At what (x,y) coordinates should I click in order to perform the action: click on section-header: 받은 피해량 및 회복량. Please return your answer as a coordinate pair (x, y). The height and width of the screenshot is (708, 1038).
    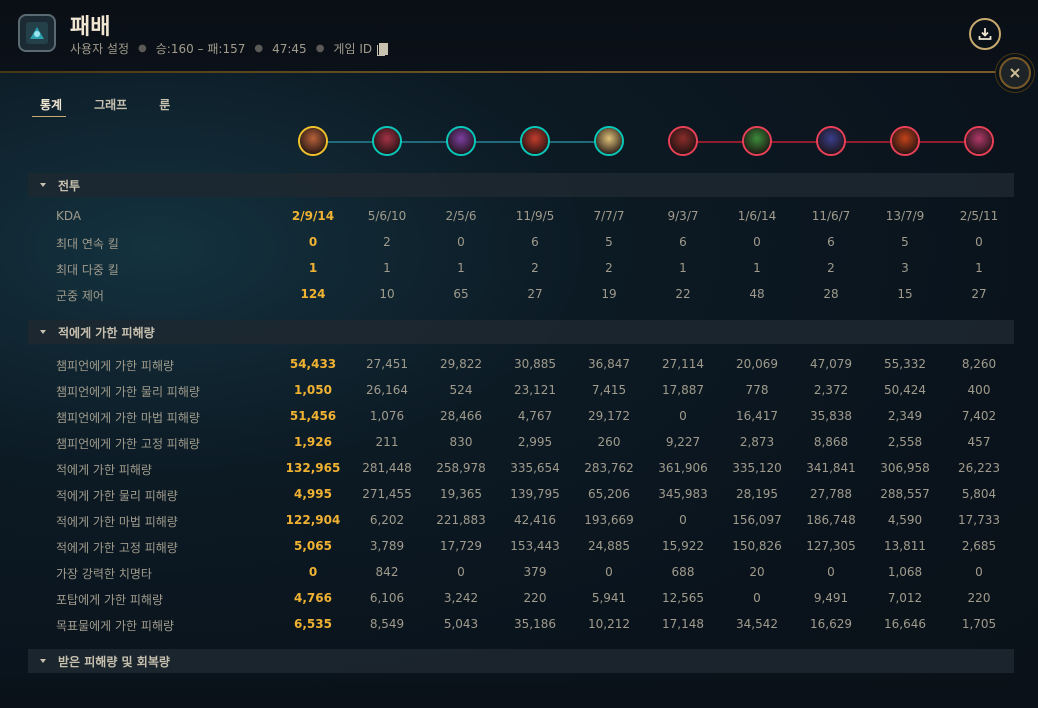
    Looking at the image, I should click on (521, 661).